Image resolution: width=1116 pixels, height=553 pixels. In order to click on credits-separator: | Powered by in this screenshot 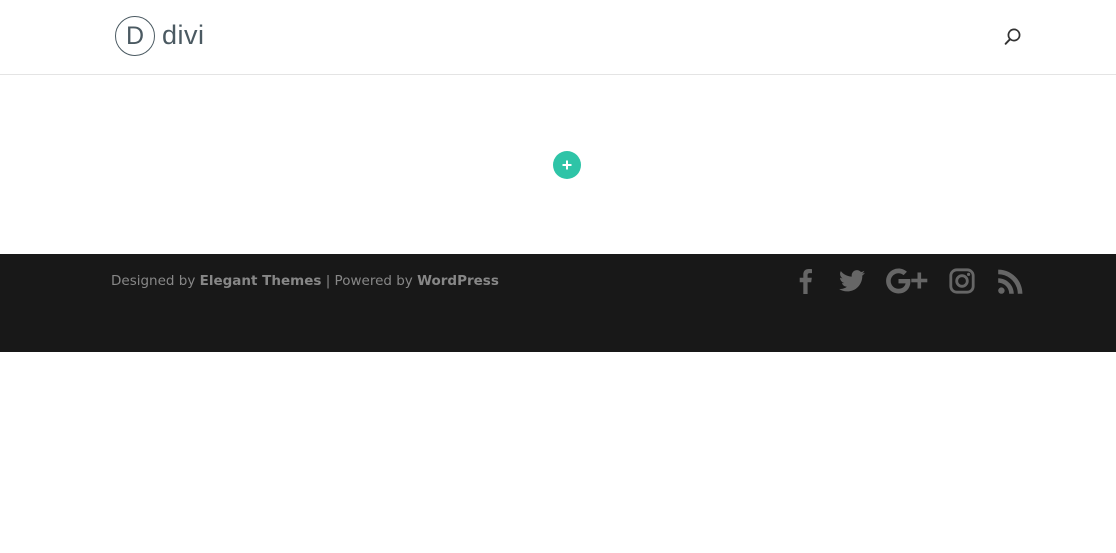, I will do `click(369, 281)`.